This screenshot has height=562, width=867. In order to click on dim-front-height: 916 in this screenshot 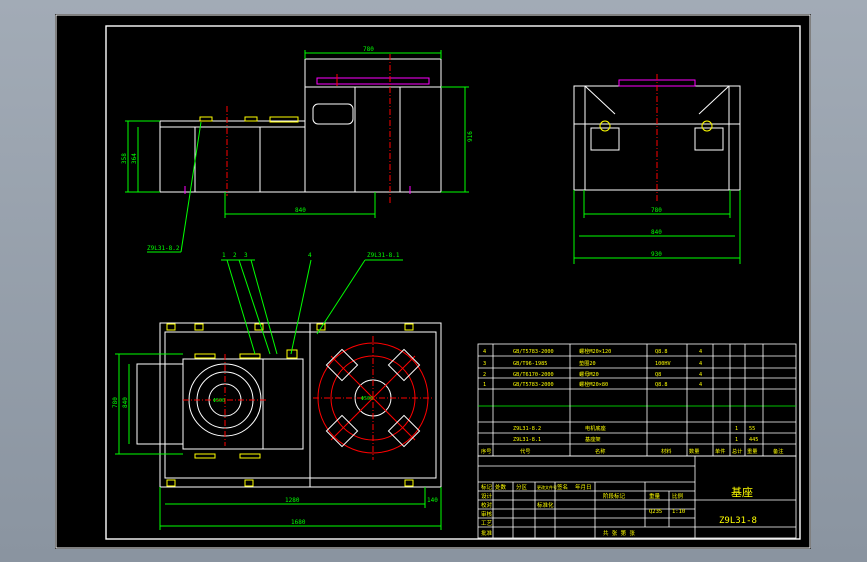, I will do `click(470, 136)`.